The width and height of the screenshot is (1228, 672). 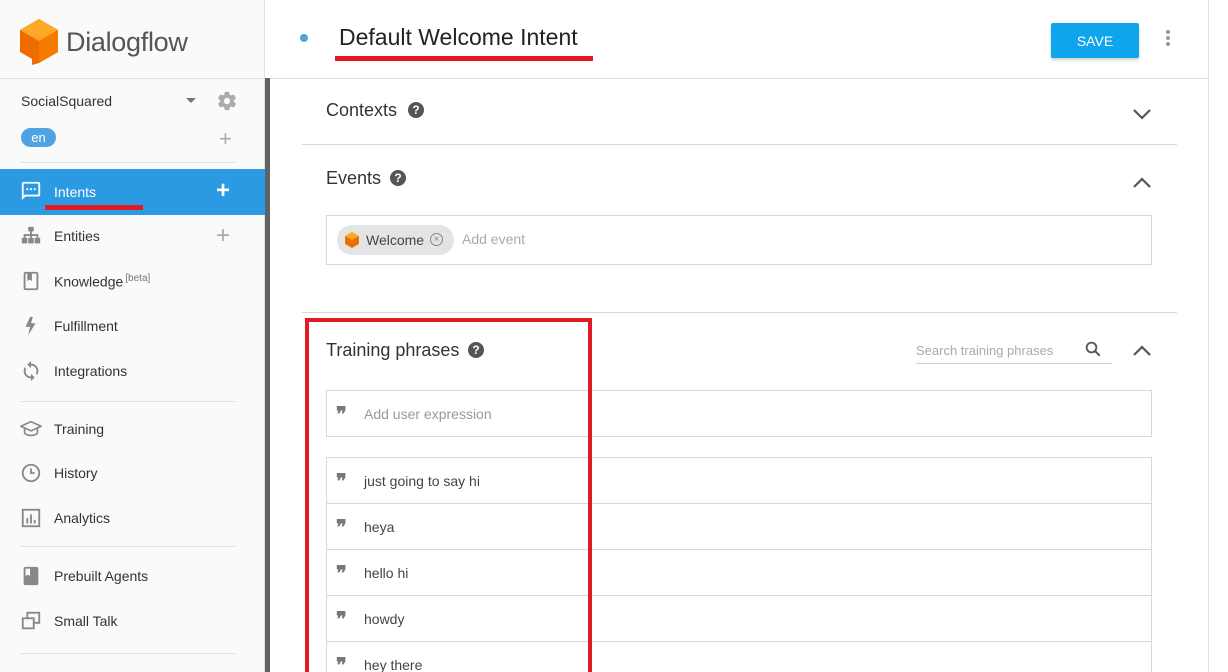 I want to click on sidebar-item-small-talk: Small Talk, so click(x=132, y=621).